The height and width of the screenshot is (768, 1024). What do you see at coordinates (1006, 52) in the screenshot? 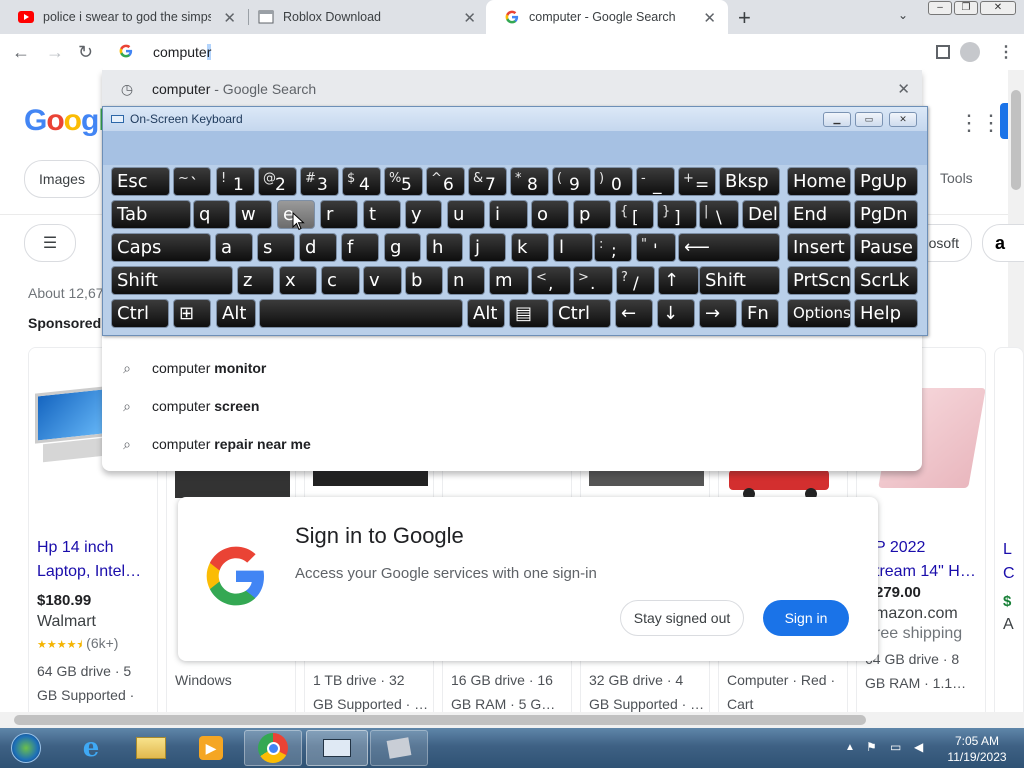
I see `menu-dots-icon: ⋮` at bounding box center [1006, 52].